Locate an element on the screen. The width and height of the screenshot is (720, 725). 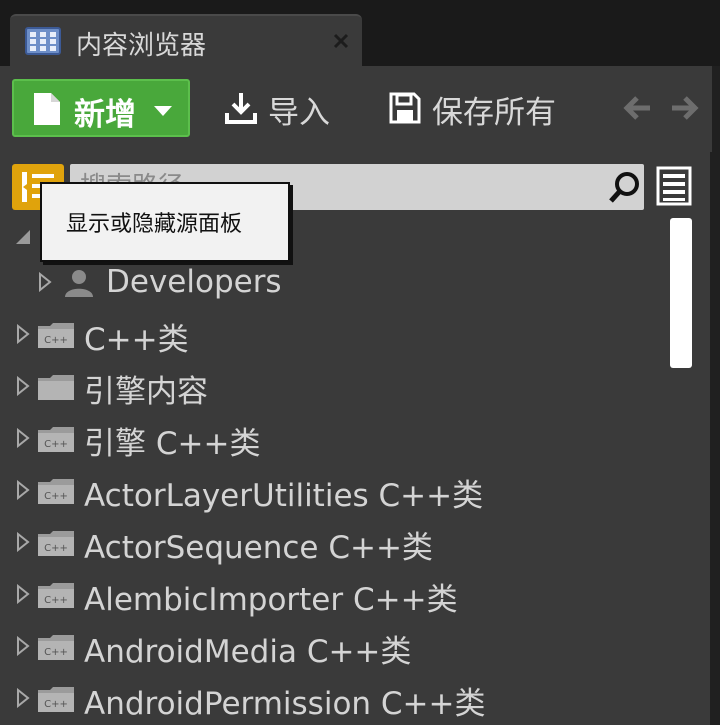
toolbar-edge is located at coordinates (716, 109).